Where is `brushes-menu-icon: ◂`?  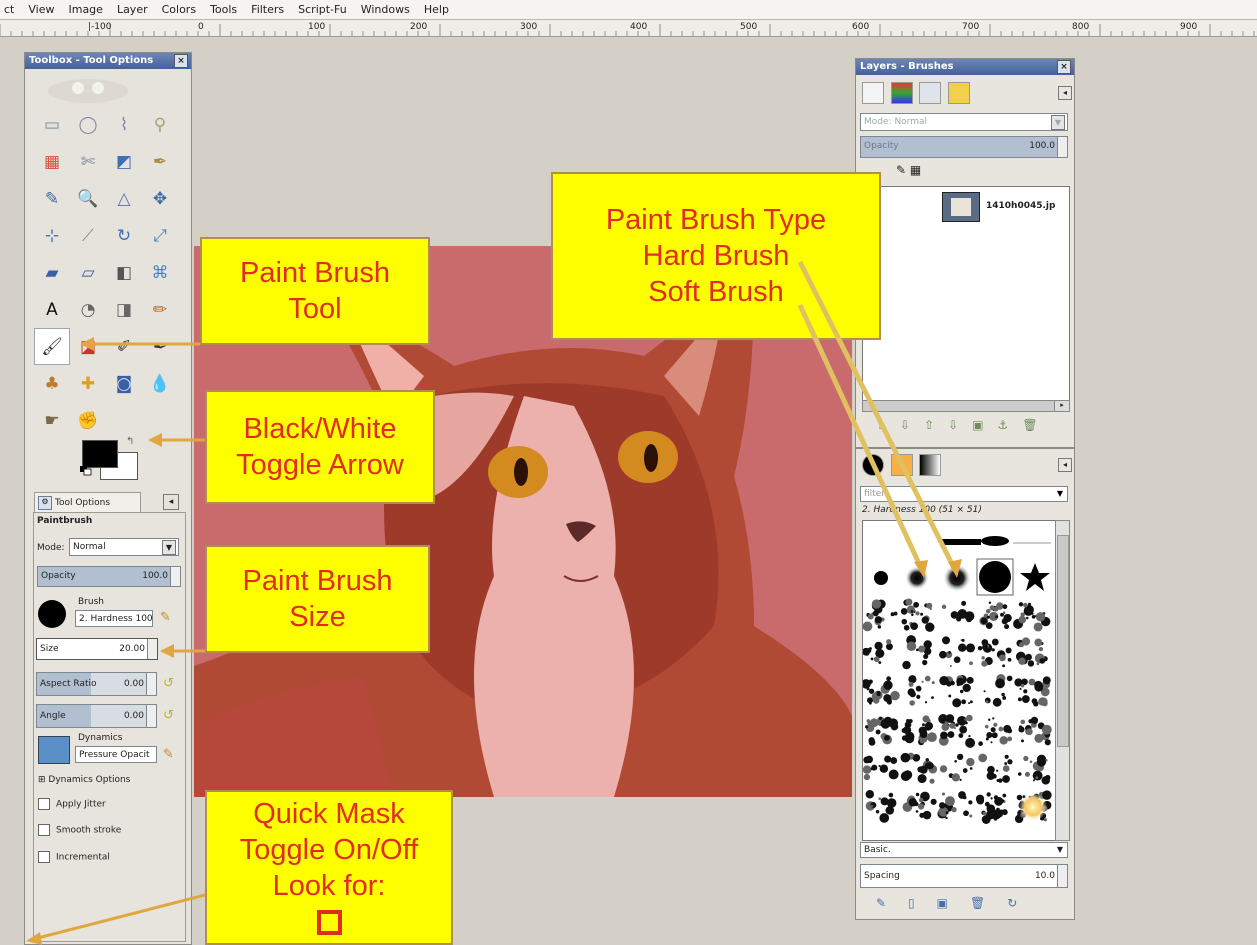
brushes-menu-icon: ◂ is located at coordinates (1065, 465).